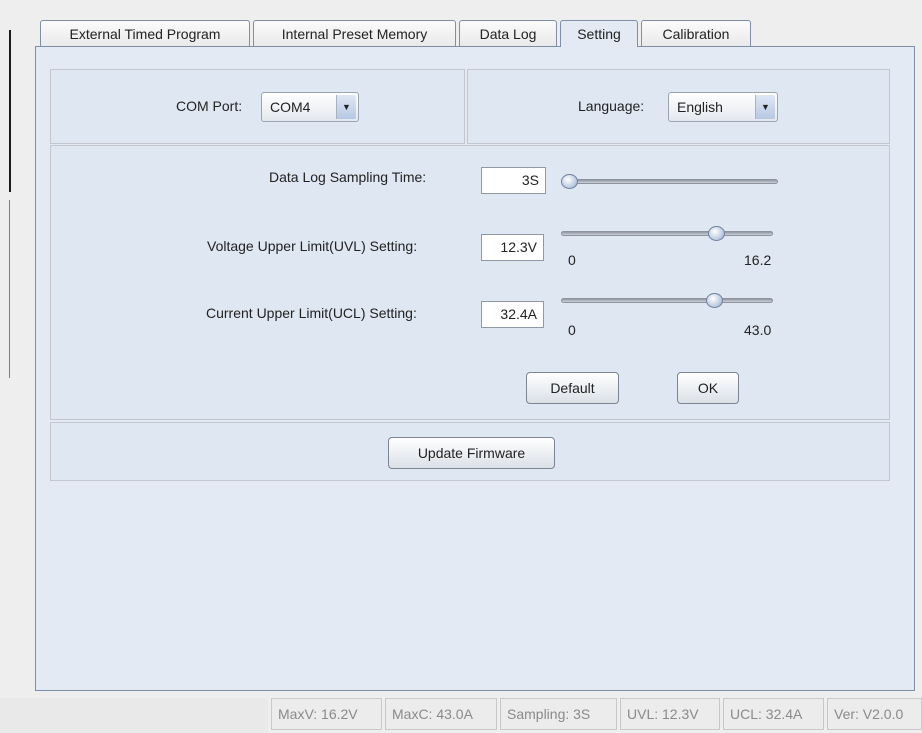  I want to click on status-maxv: MaxV: 16.2V, so click(326, 714).